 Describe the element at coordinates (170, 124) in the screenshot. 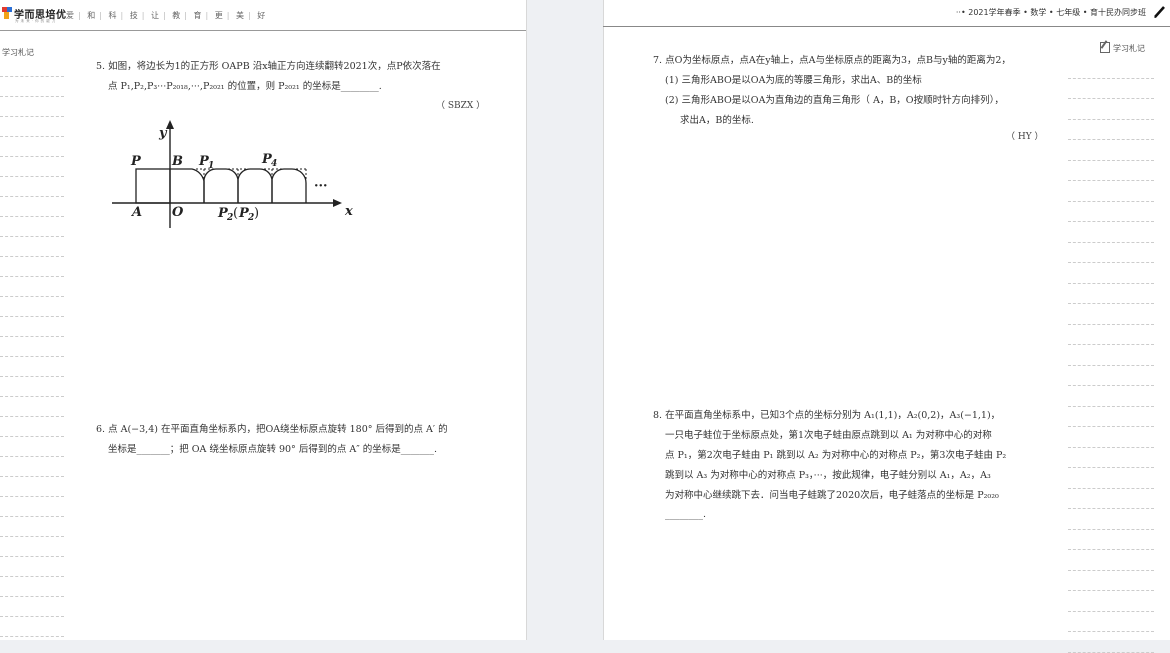

I see `y-axis-arrow` at that location.